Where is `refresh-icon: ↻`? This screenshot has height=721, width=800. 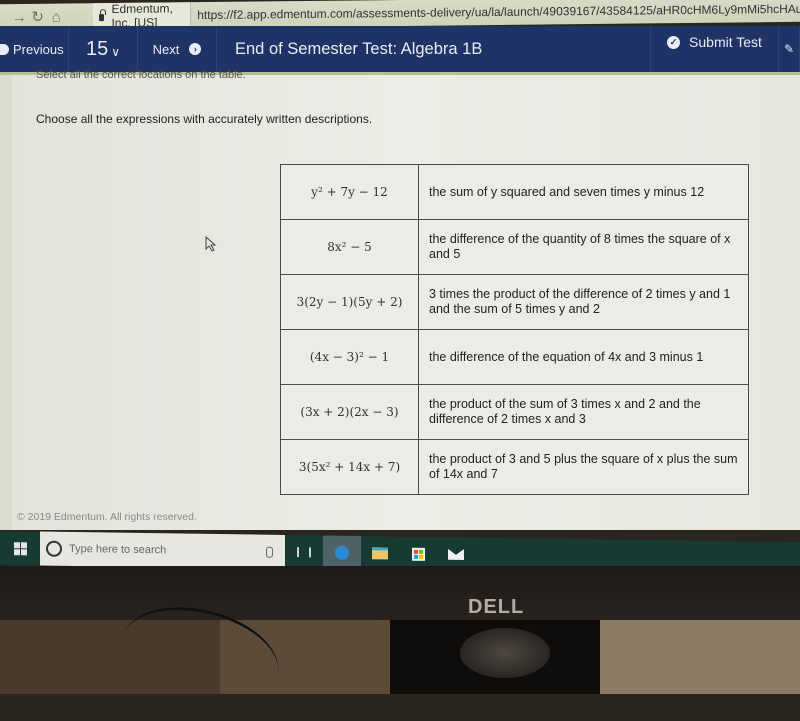 refresh-icon: ↻ is located at coordinates (37, 17).